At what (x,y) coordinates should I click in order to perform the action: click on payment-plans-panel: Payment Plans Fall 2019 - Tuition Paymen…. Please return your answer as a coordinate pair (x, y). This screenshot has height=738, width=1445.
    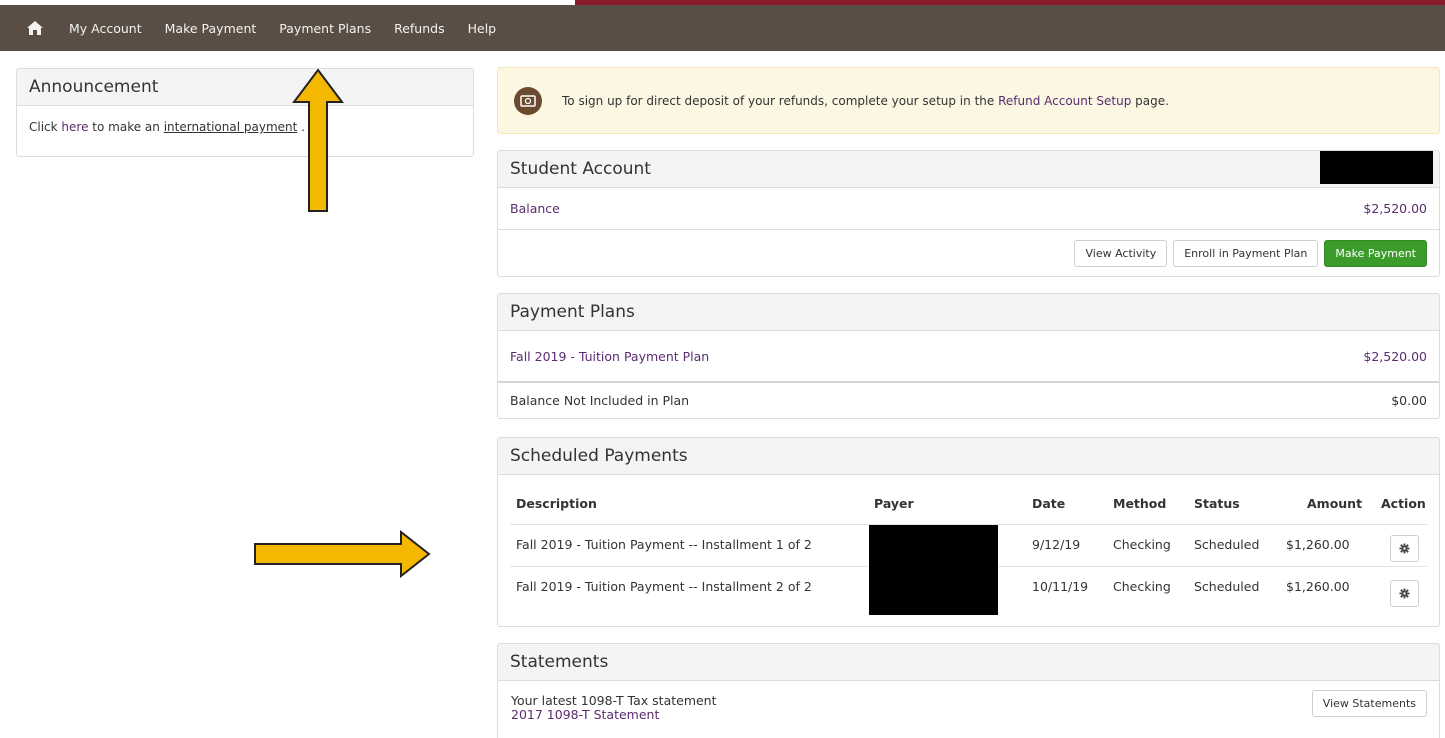
    Looking at the image, I should click on (968, 356).